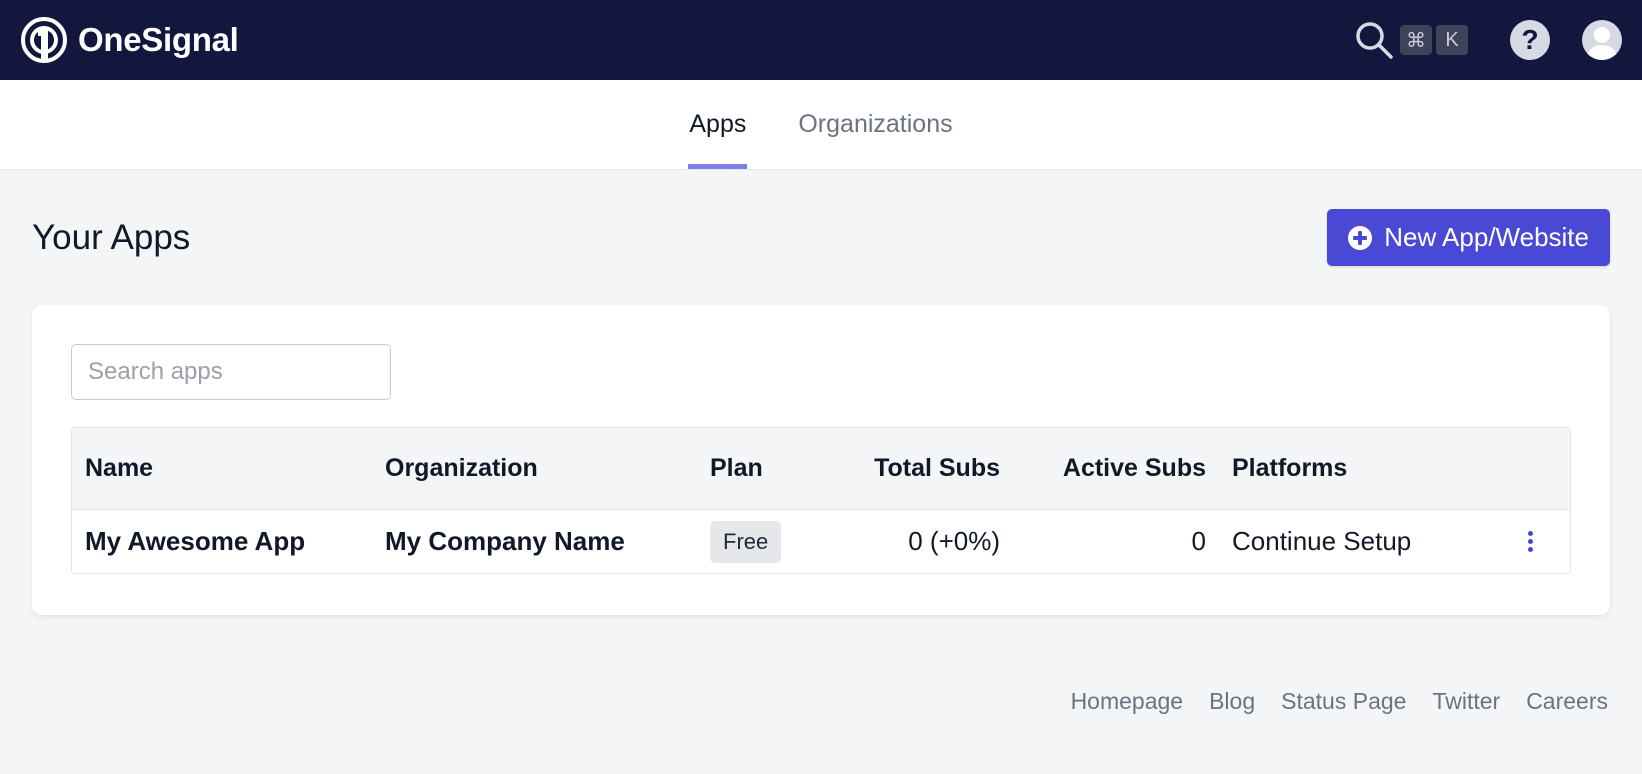 This screenshot has height=774, width=1642. What do you see at coordinates (1198, 541) in the screenshot?
I see `active-subs-value: 0` at bounding box center [1198, 541].